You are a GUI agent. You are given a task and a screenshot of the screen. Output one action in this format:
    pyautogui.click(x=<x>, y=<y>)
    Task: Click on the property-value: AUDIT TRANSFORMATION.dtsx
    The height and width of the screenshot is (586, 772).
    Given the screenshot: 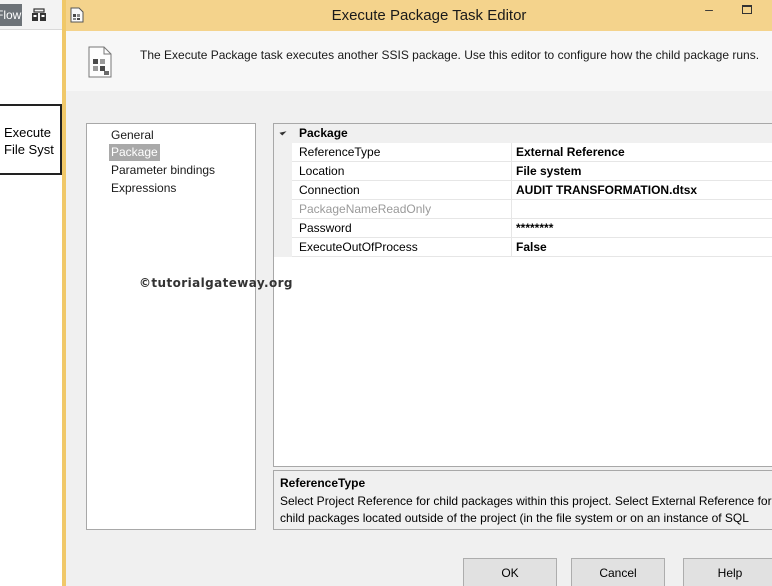 What is the action you would take?
    pyautogui.click(x=606, y=190)
    